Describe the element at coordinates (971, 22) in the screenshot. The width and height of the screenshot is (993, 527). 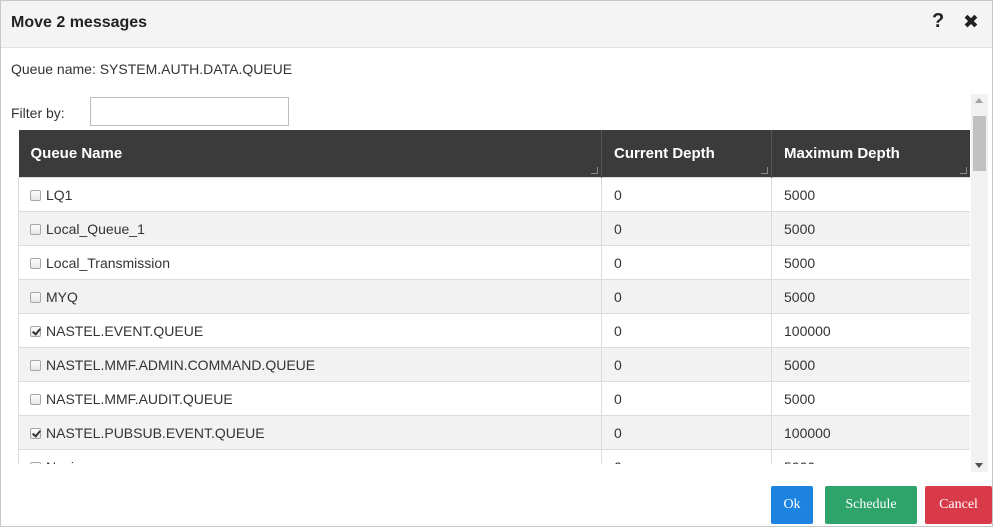
I see `close-icon: ✖` at that location.